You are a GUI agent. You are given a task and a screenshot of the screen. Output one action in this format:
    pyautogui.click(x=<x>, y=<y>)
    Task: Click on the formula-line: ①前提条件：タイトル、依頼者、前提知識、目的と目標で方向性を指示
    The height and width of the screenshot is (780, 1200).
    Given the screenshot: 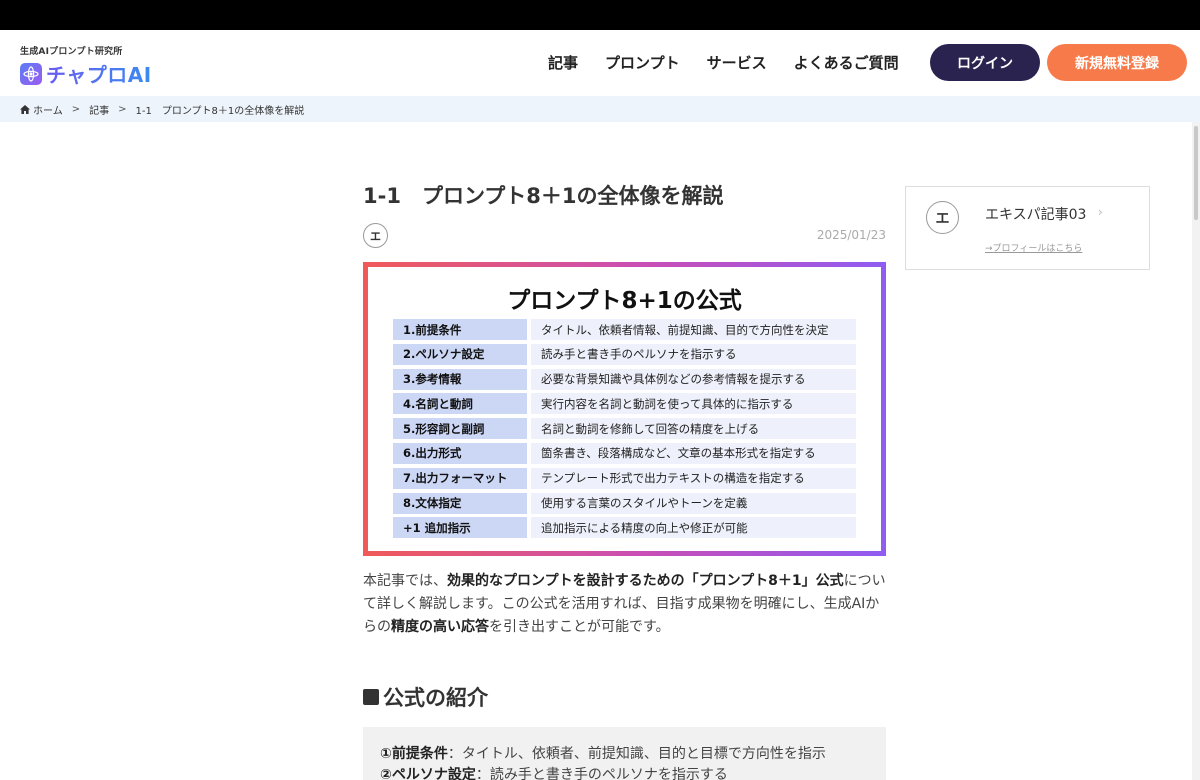 What is the action you would take?
    pyautogui.click(x=603, y=754)
    